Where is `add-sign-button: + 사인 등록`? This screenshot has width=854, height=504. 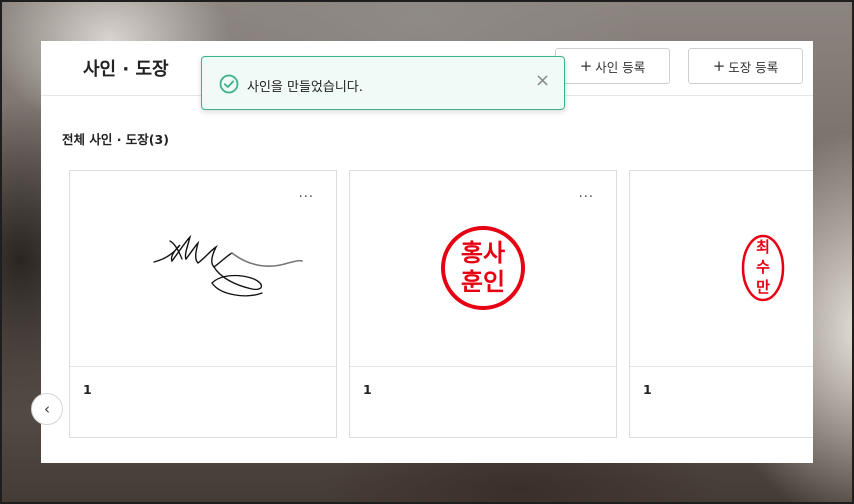 add-sign-button: + 사인 등록 is located at coordinates (612, 66).